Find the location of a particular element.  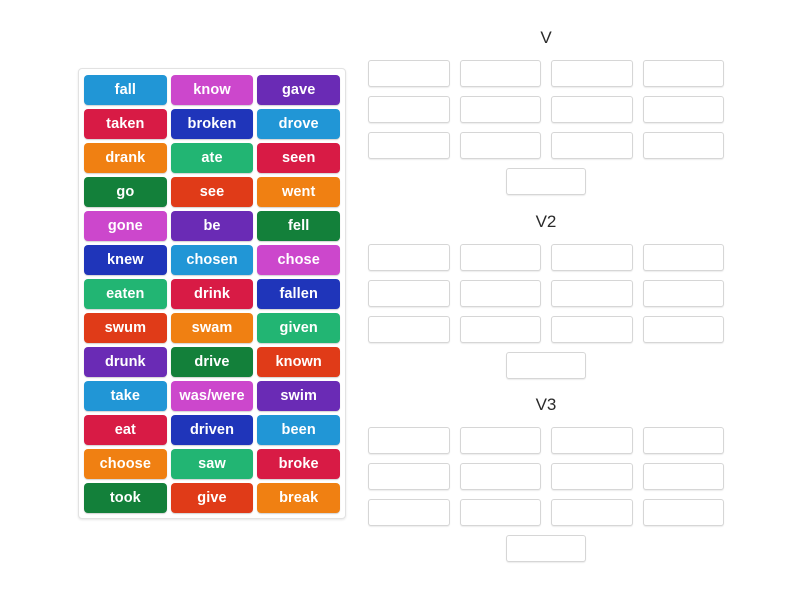

word-bank-row: eaten drink fallen is located at coordinates (212, 294).